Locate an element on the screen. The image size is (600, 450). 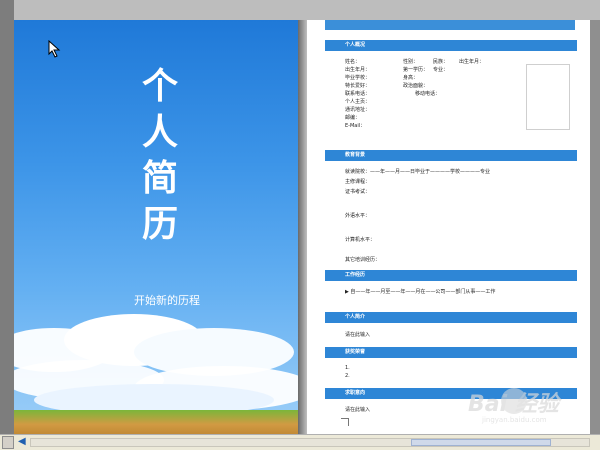
horizontal-scrollbar is located at coordinates (310, 442).